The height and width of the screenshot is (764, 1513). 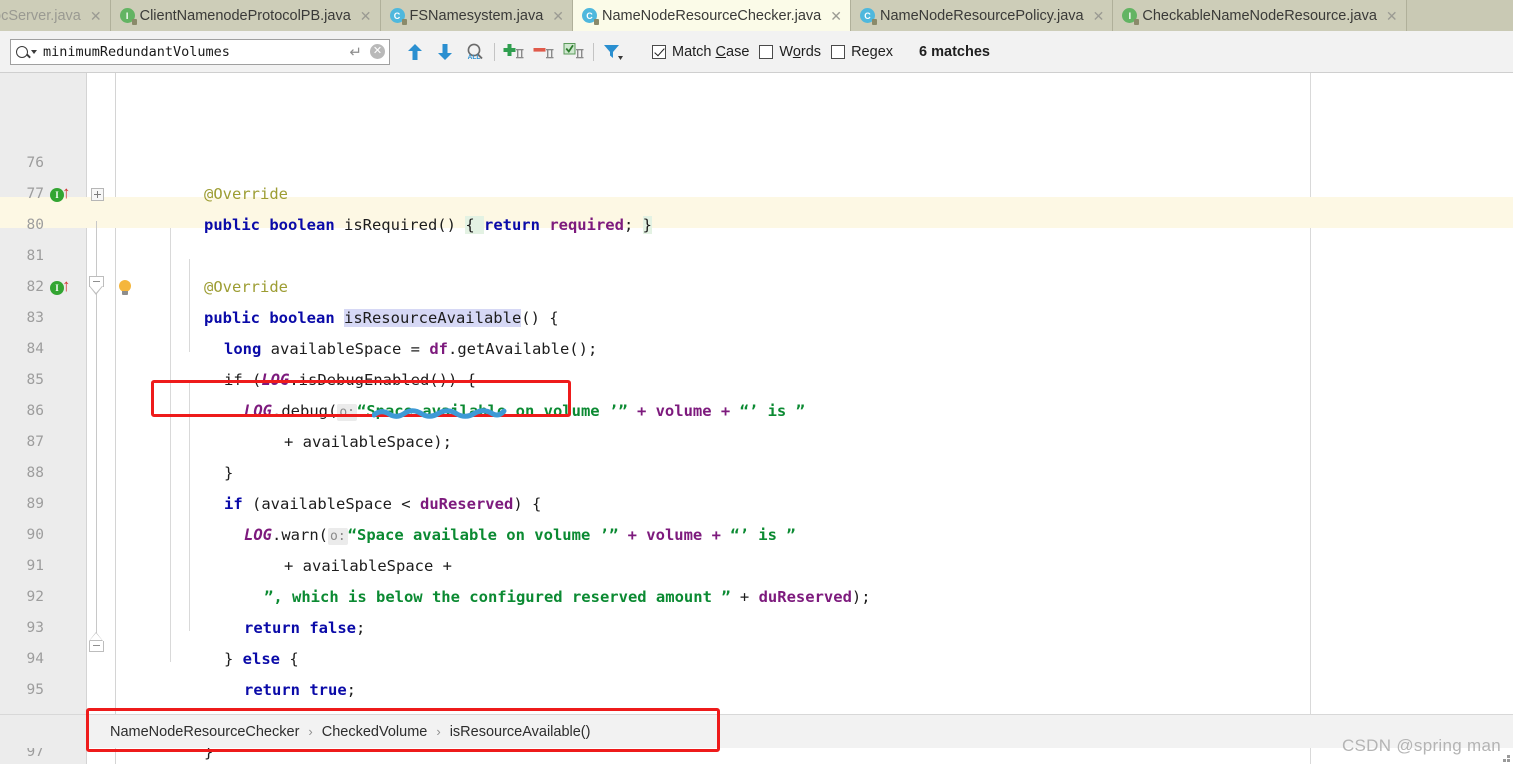 I want to click on right-margin-guide, so click(x=1310, y=418).